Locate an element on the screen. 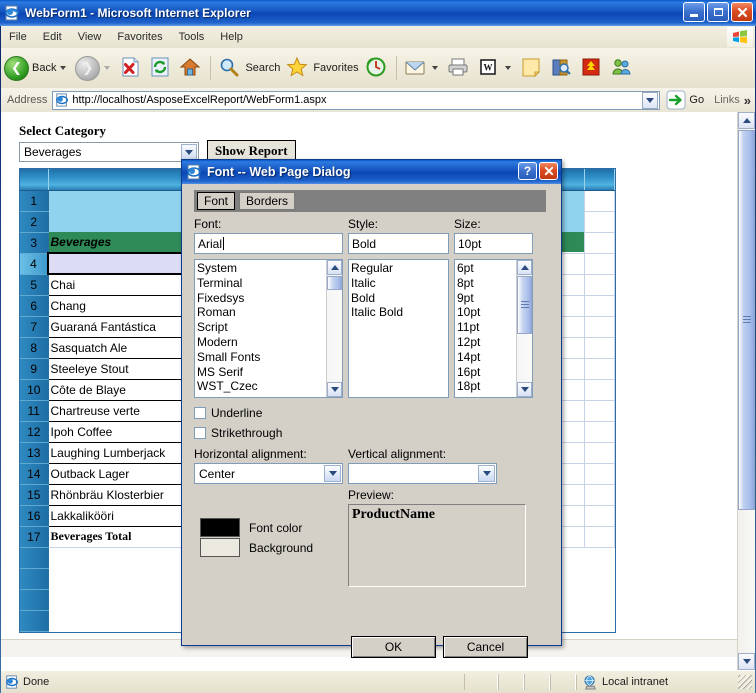 This screenshot has height=693, width=756. category-select: Beverages is located at coordinates (109, 152).